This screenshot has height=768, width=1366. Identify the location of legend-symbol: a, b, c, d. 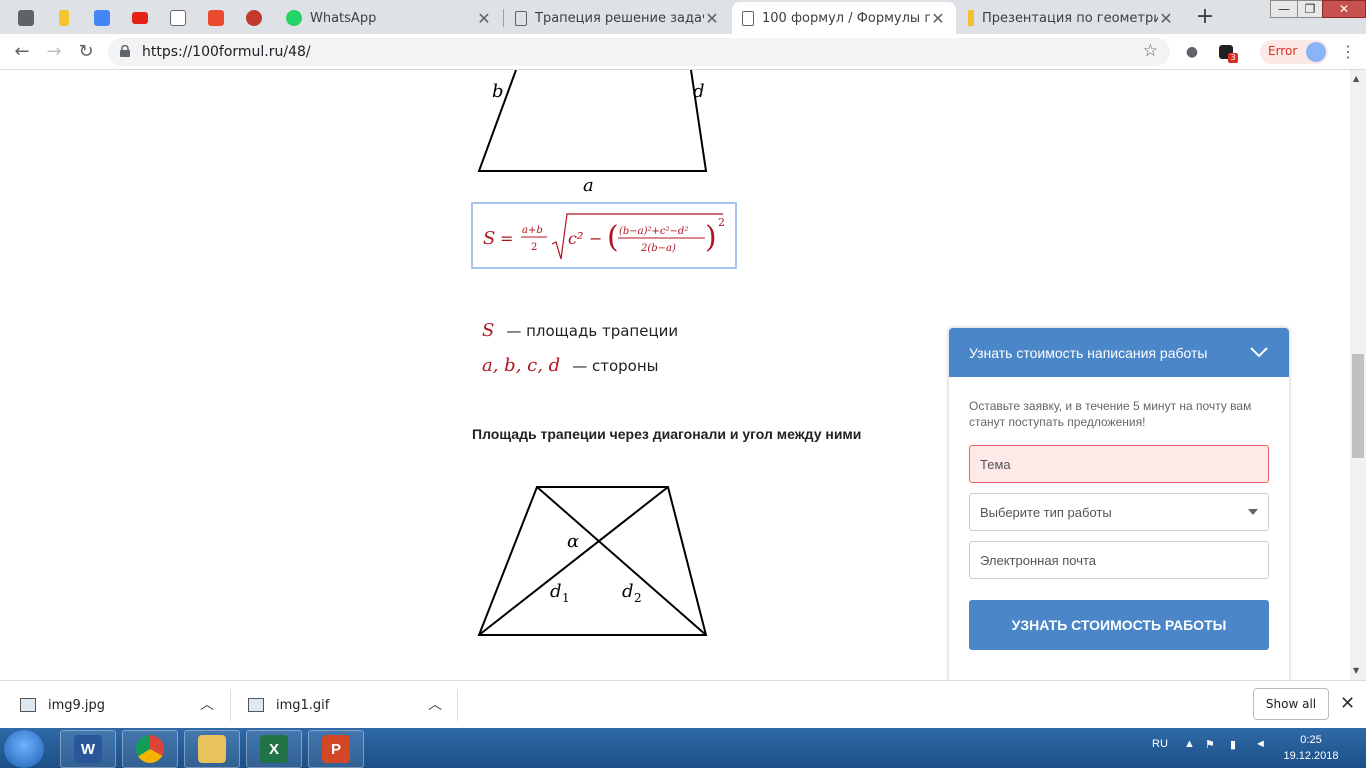
(521, 365).